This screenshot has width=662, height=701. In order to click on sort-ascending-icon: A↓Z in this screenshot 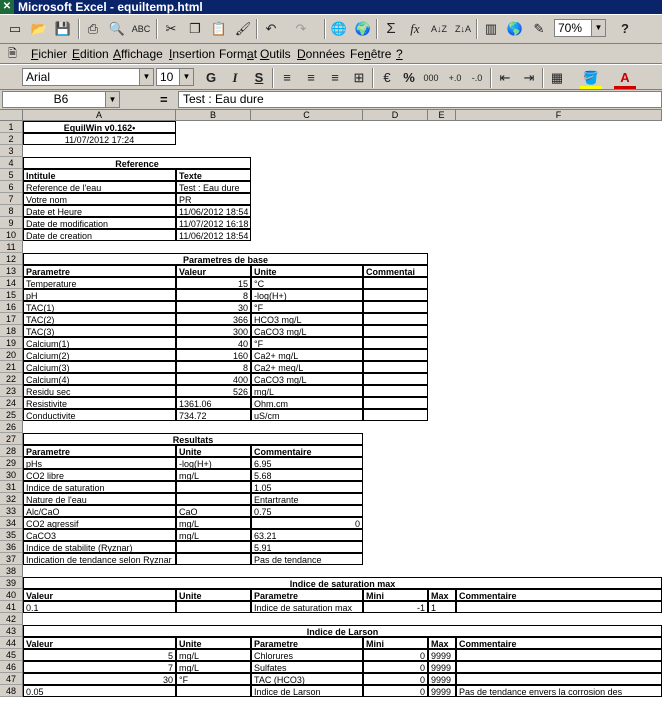, I will do `click(439, 29)`.